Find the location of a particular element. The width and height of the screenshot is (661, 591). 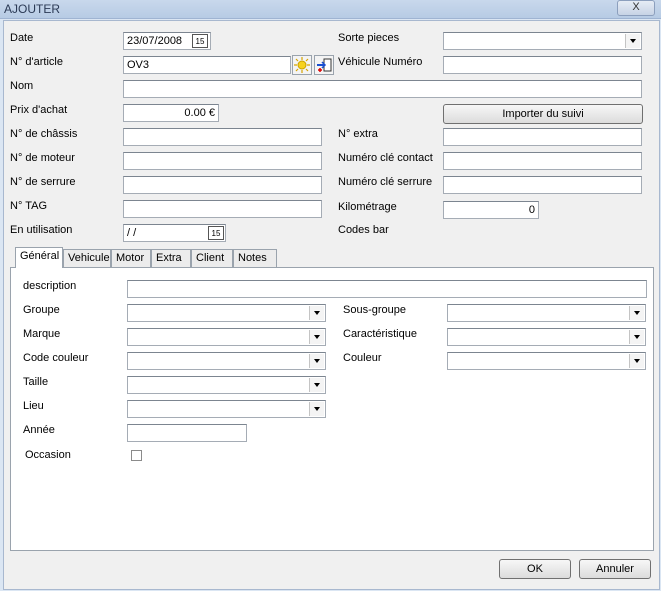

nom-field is located at coordinates (382, 89).